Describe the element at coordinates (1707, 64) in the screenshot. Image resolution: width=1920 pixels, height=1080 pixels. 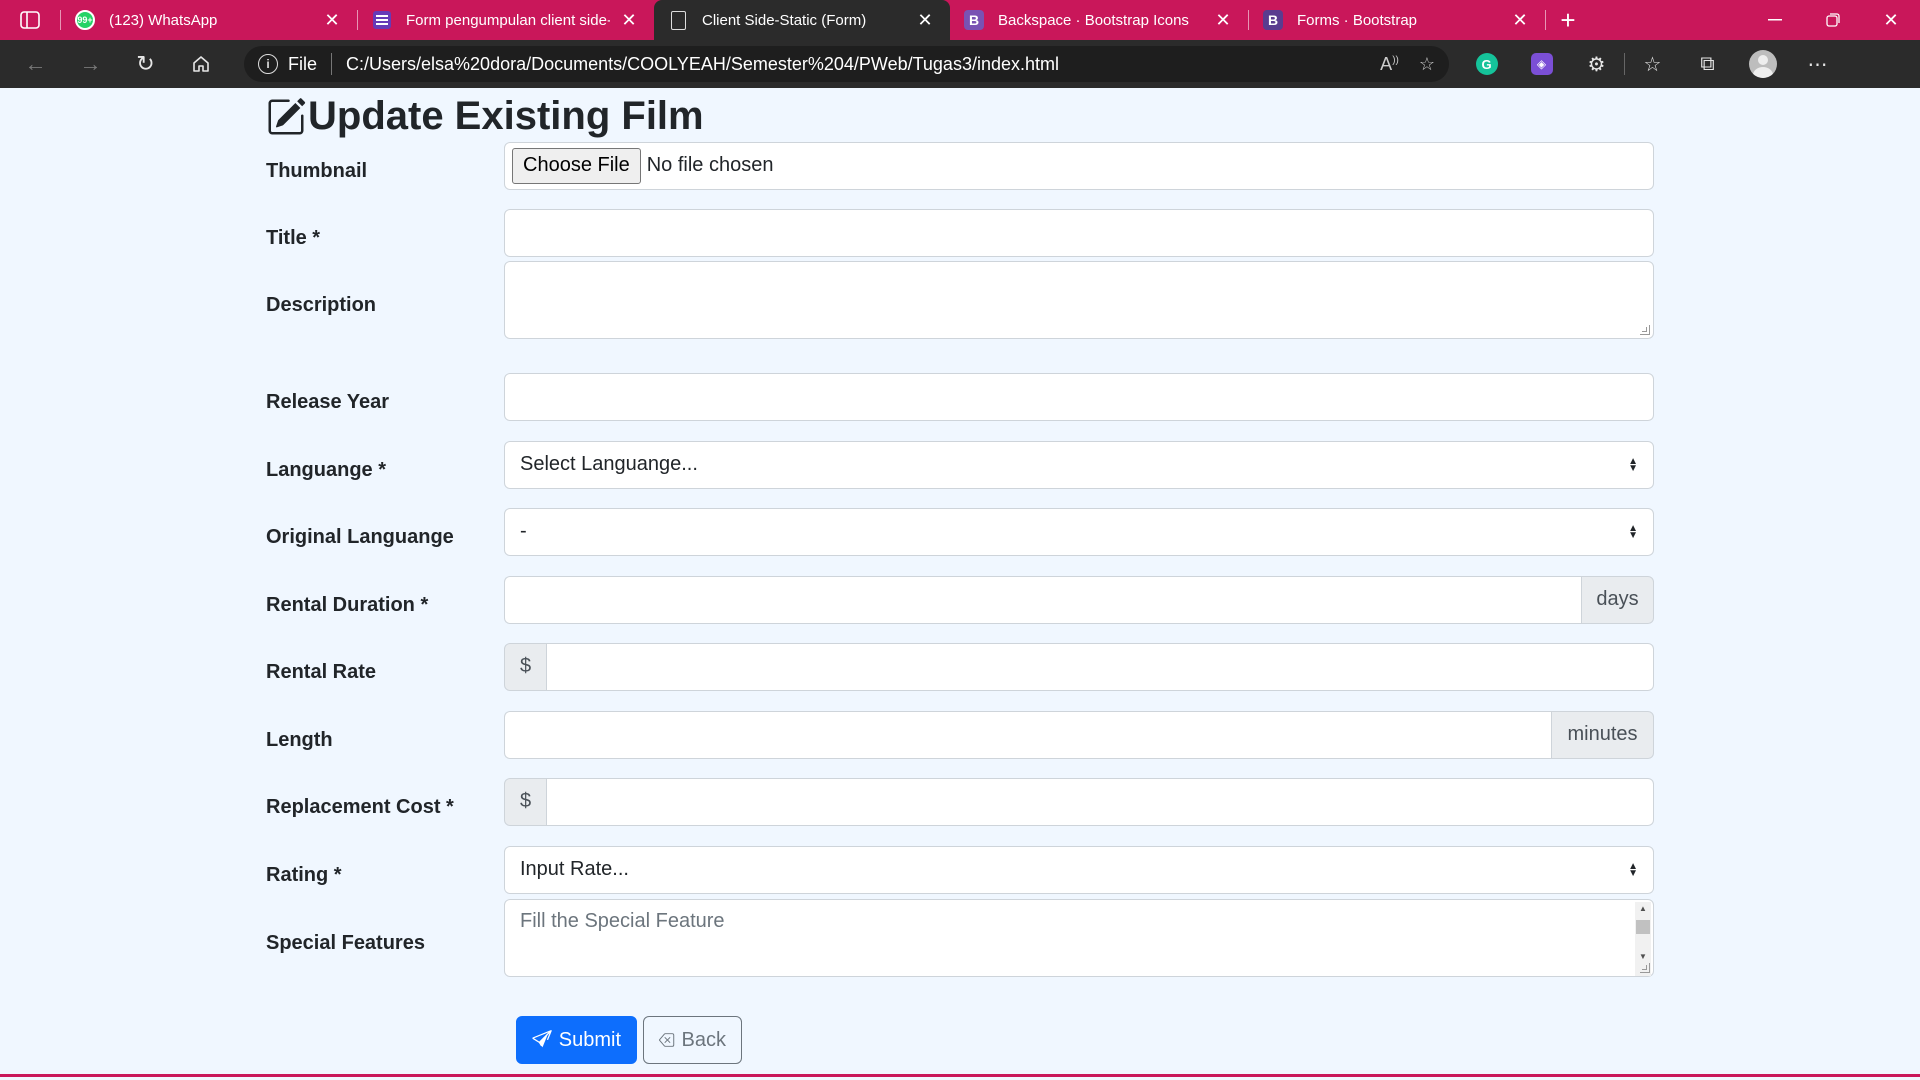
I see `collections-button: ⧉` at that location.